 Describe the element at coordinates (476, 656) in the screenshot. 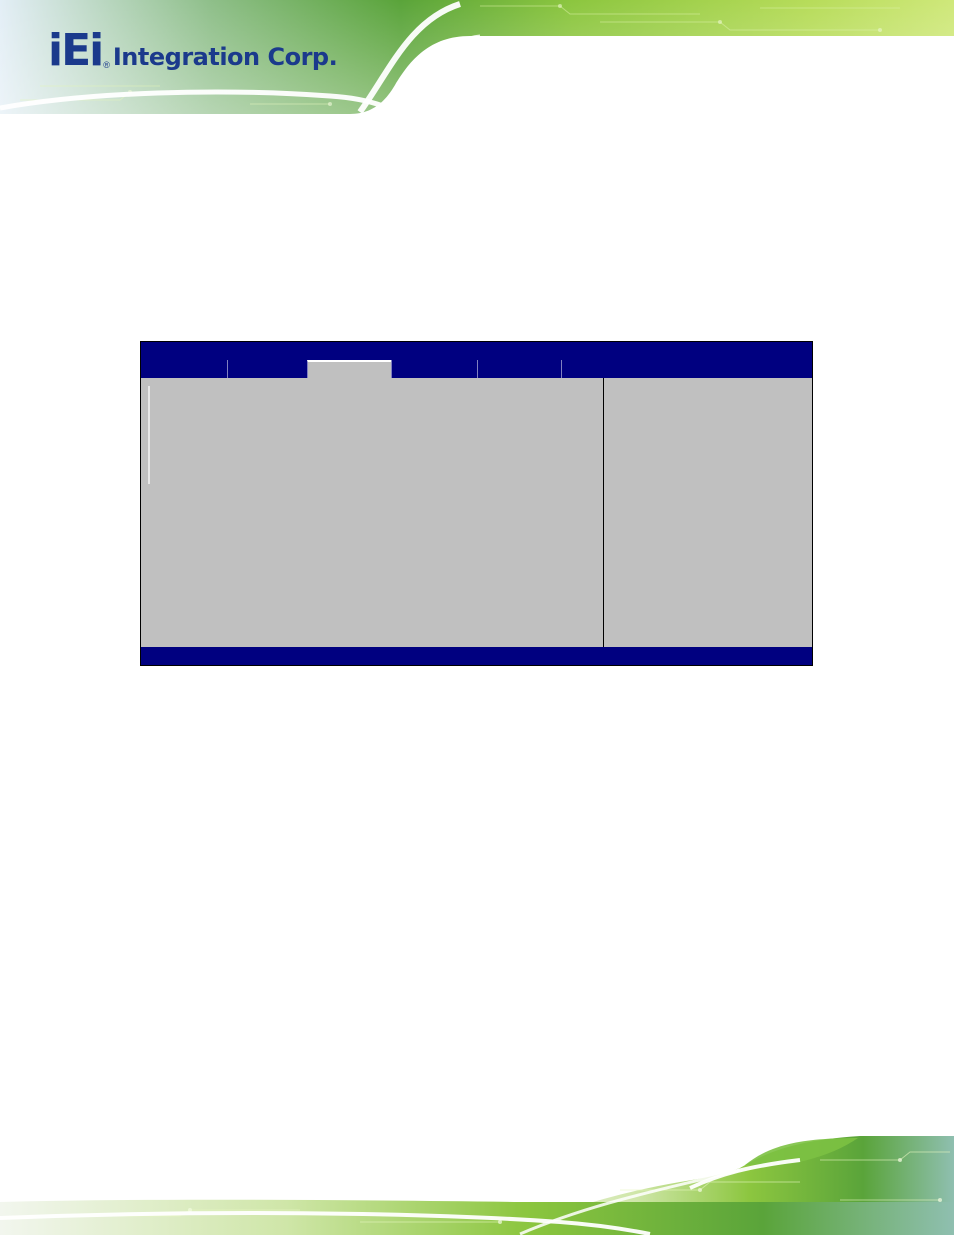

I see `bios-status-bar` at that location.